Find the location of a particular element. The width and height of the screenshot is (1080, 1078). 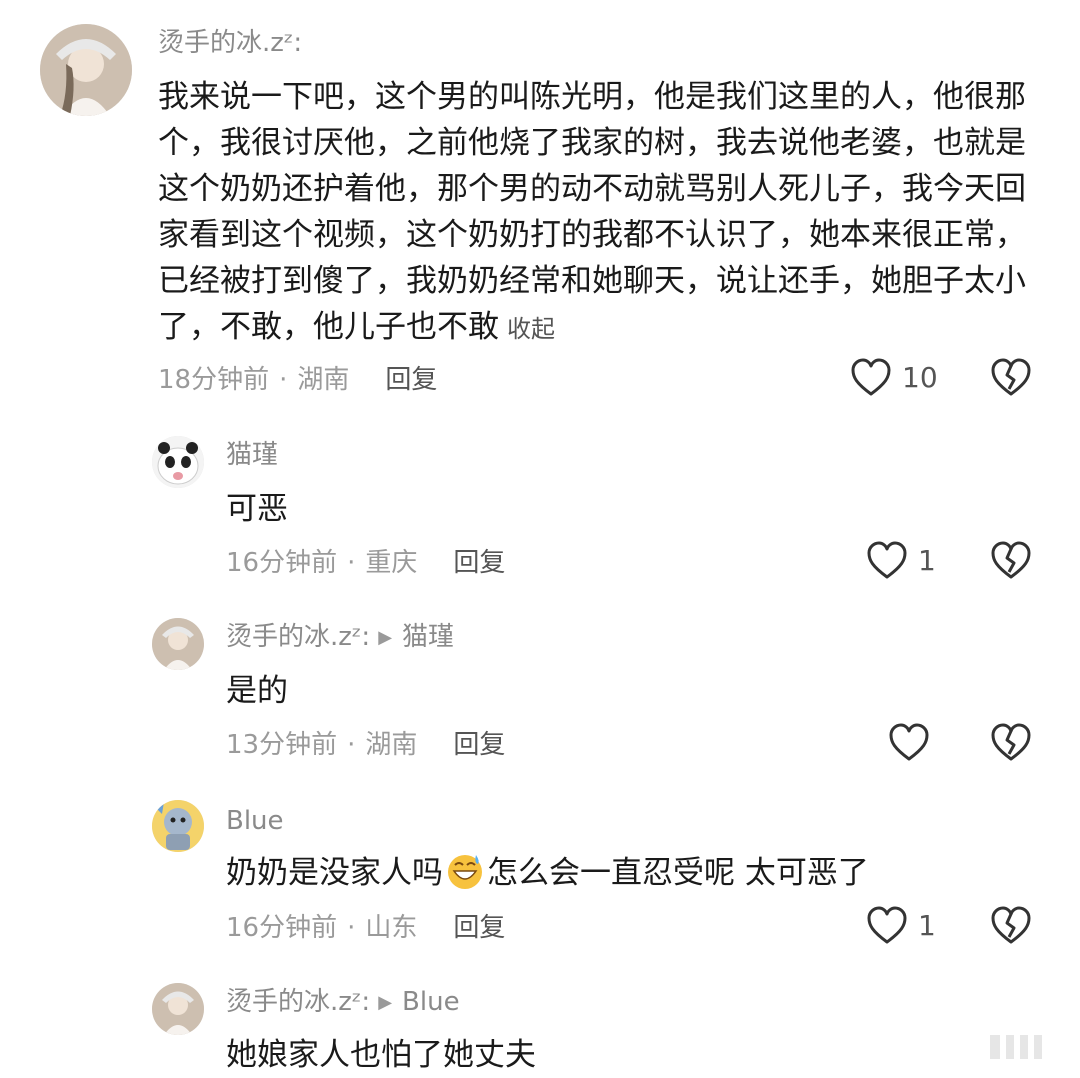

comment-username: 烫手的冰.zᶻ: ▶ 猫瑾 is located at coordinates (340, 637).